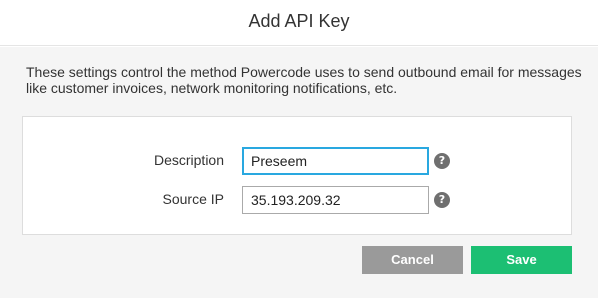 This screenshot has height=298, width=598. Describe the element at coordinates (335, 200) in the screenshot. I see `source-ip-input` at that location.